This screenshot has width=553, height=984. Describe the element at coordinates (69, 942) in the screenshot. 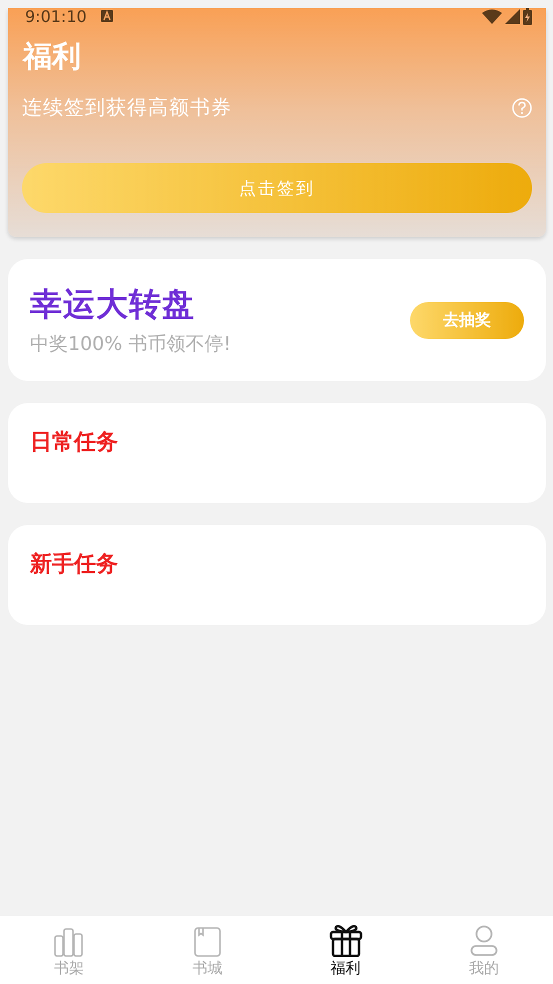

I see `bookshelf-icon` at that location.